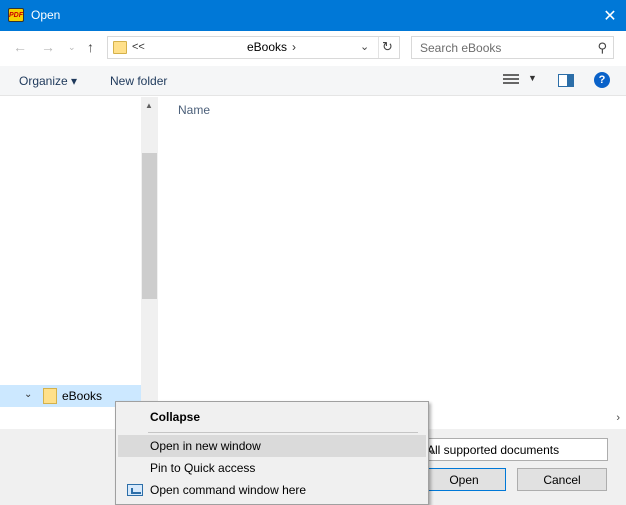 The height and width of the screenshot is (505, 626). What do you see at coordinates (313, 15) in the screenshot?
I see `title-bar: PDF Open ✕` at bounding box center [313, 15].